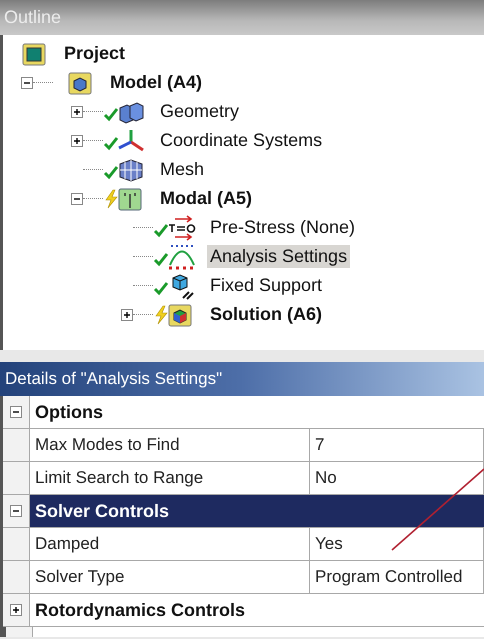  Describe the element at coordinates (397, 478) in the screenshot. I see `property-value: No` at that location.